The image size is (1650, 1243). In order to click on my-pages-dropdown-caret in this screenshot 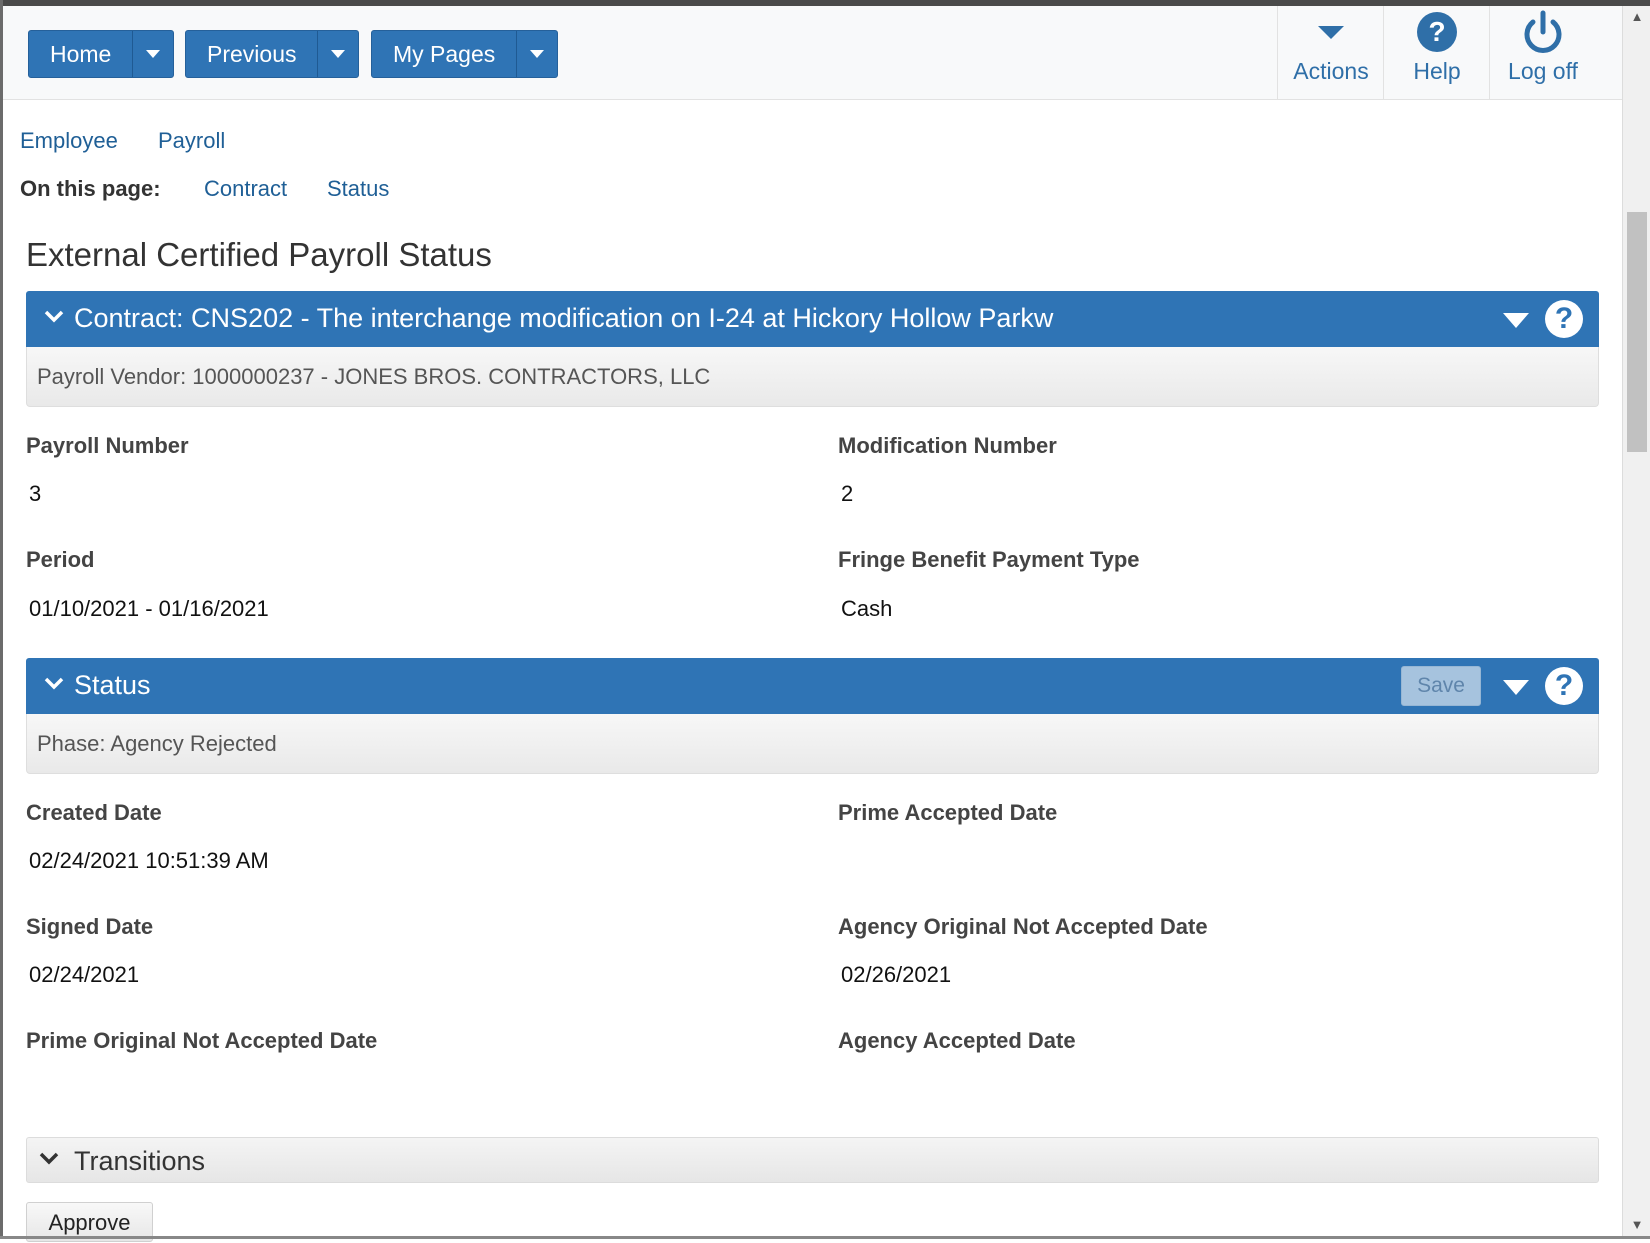, I will do `click(537, 54)`.